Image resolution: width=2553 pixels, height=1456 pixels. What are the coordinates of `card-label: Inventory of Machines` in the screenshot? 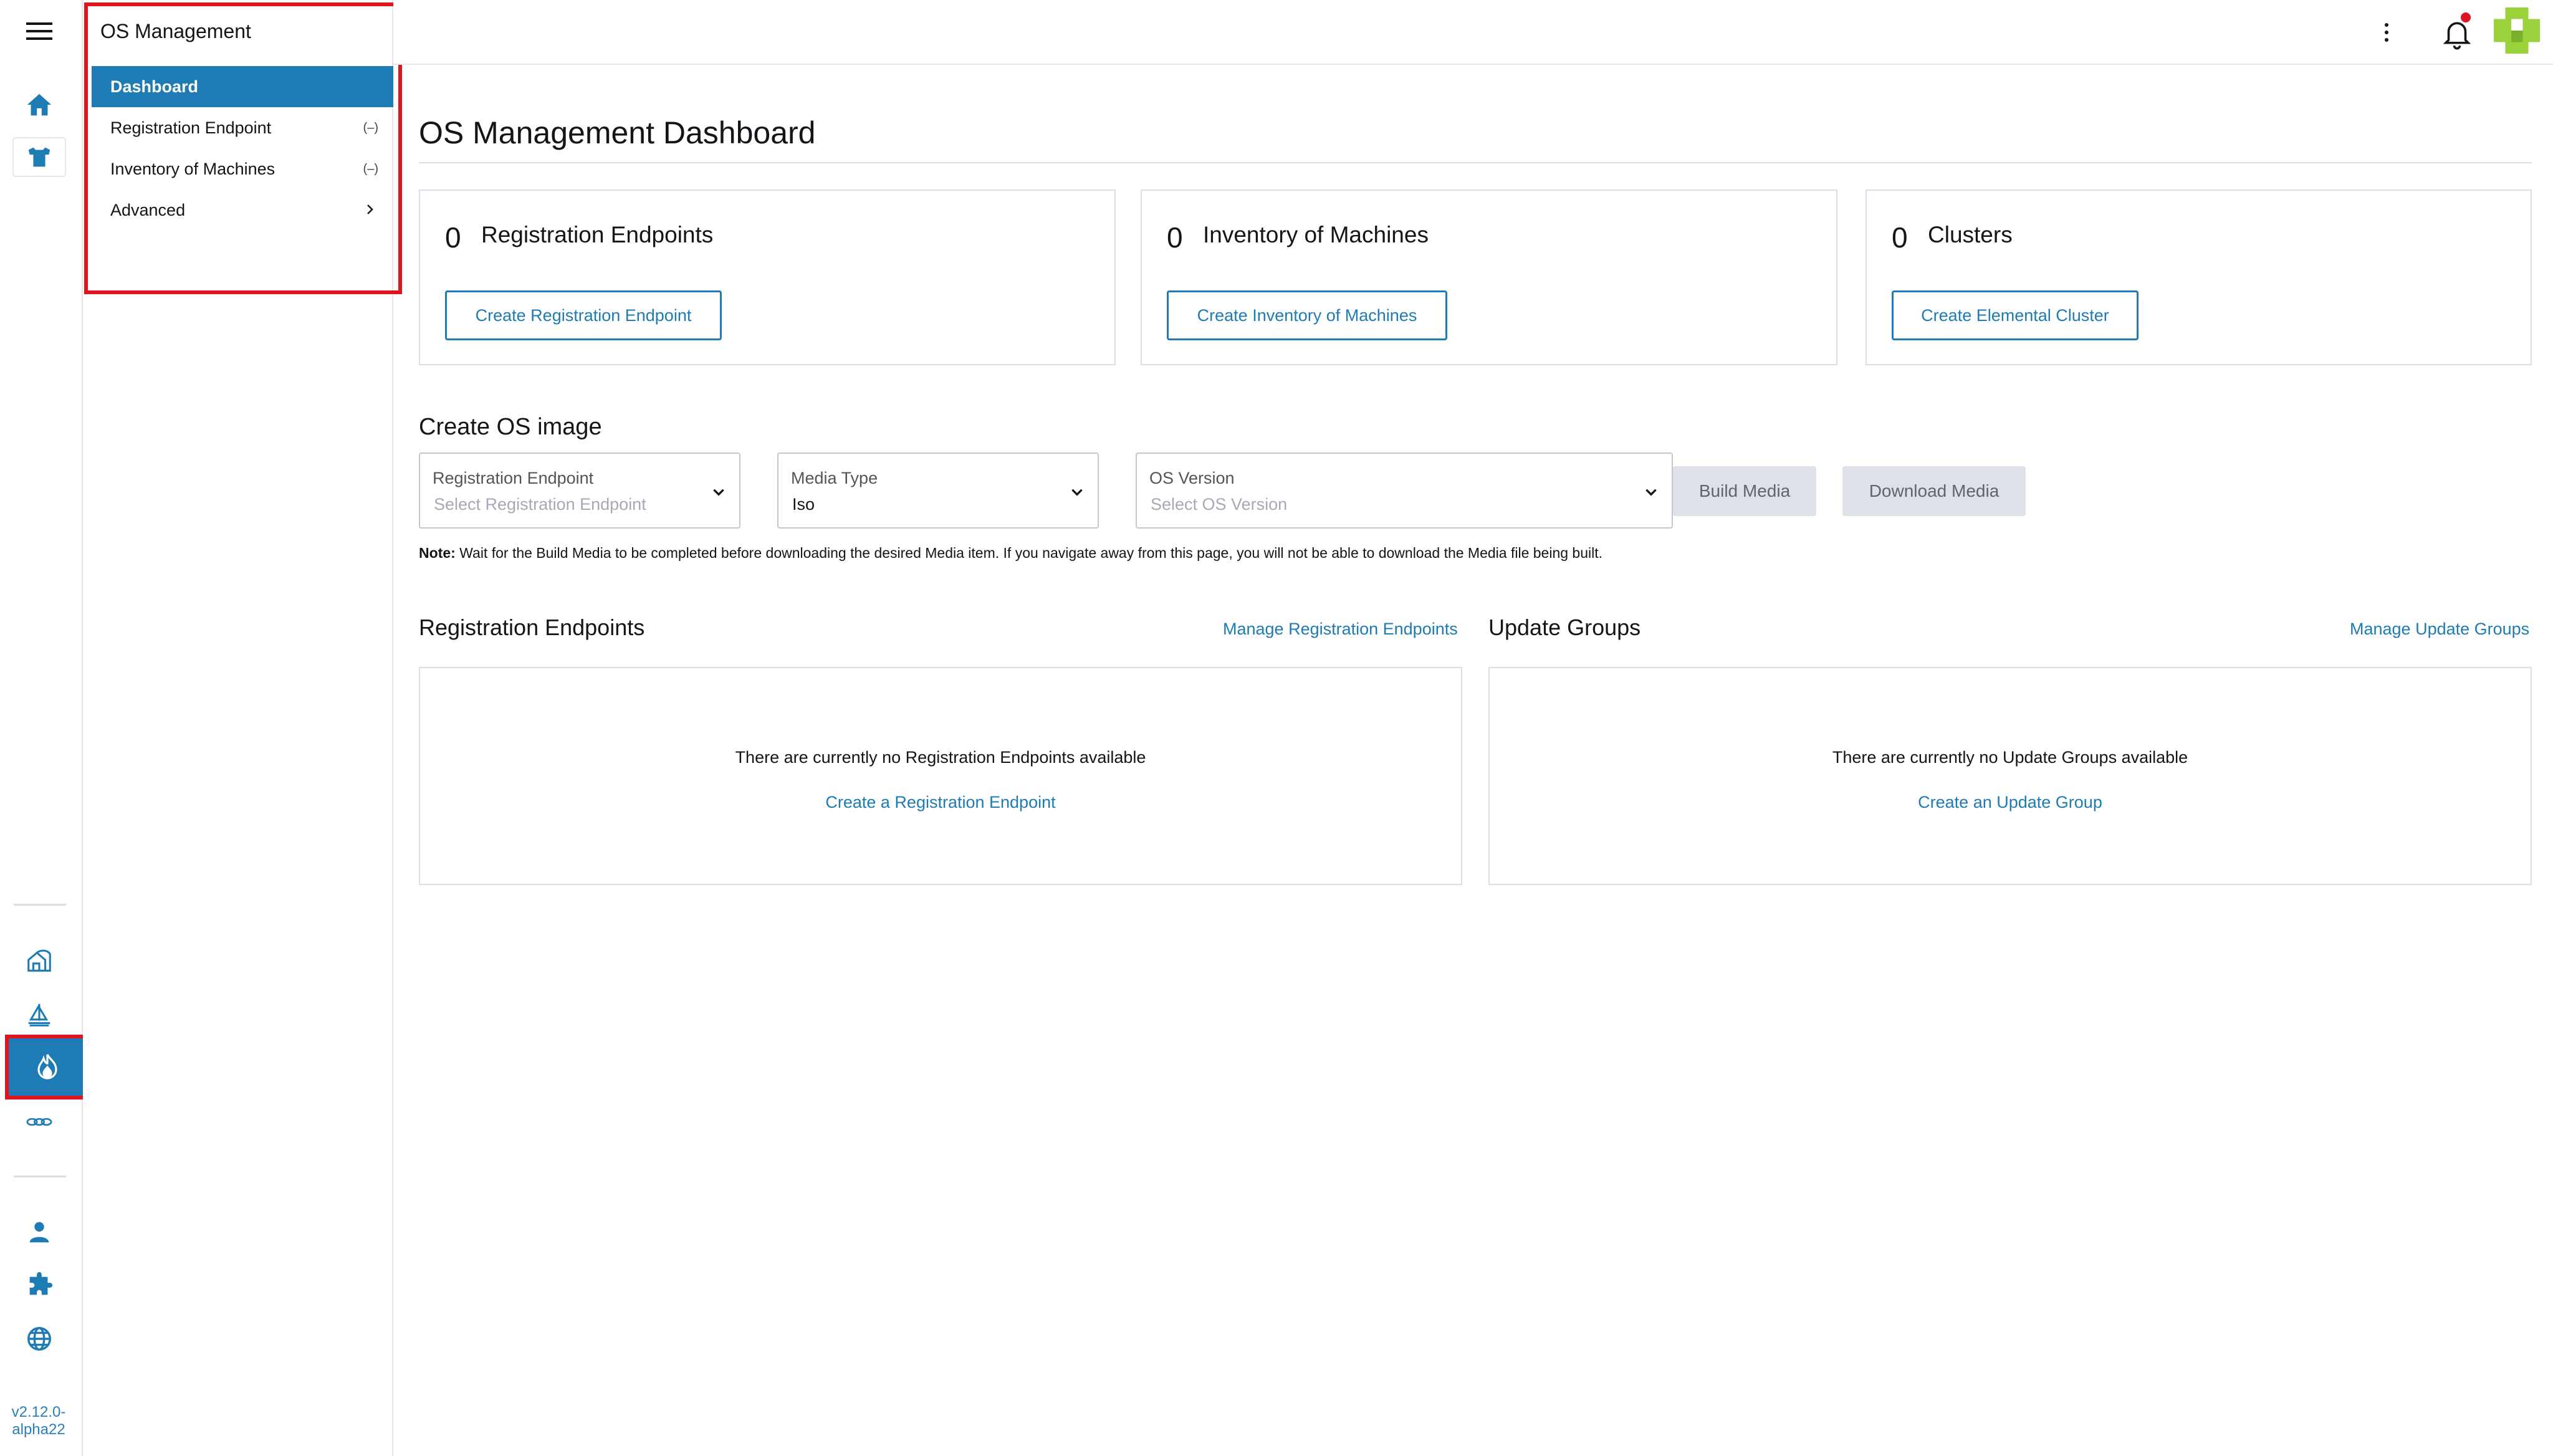 It's located at (1316, 235).